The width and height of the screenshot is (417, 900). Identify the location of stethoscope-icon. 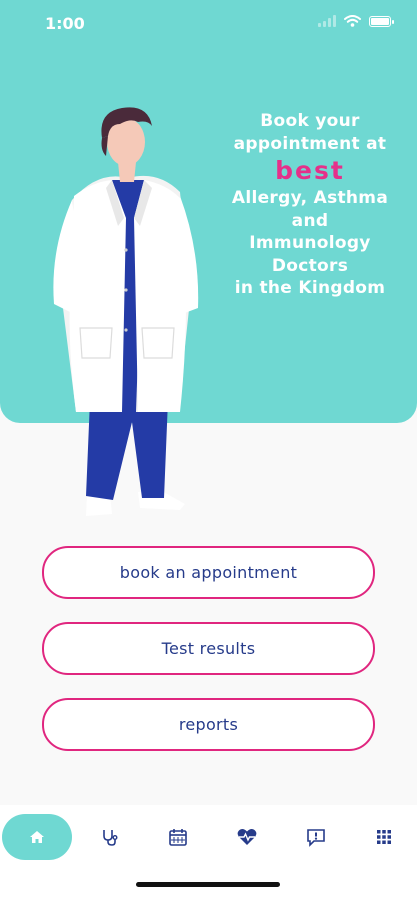
(110, 838).